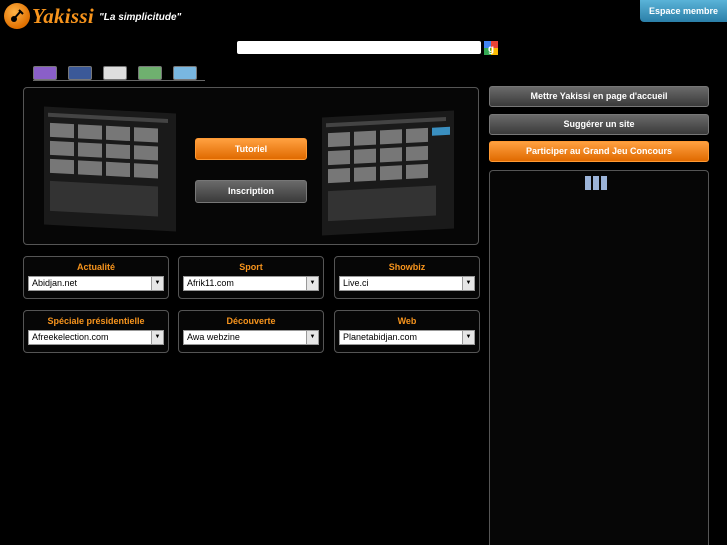 The height and width of the screenshot is (545, 727). What do you see at coordinates (140, 17) in the screenshot?
I see `slogan: "La simplicitude"` at bounding box center [140, 17].